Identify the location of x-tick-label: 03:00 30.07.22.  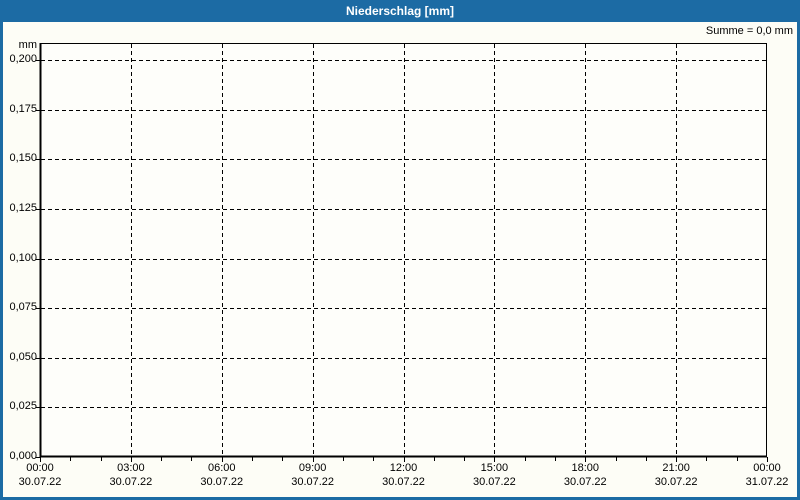
(130, 475).